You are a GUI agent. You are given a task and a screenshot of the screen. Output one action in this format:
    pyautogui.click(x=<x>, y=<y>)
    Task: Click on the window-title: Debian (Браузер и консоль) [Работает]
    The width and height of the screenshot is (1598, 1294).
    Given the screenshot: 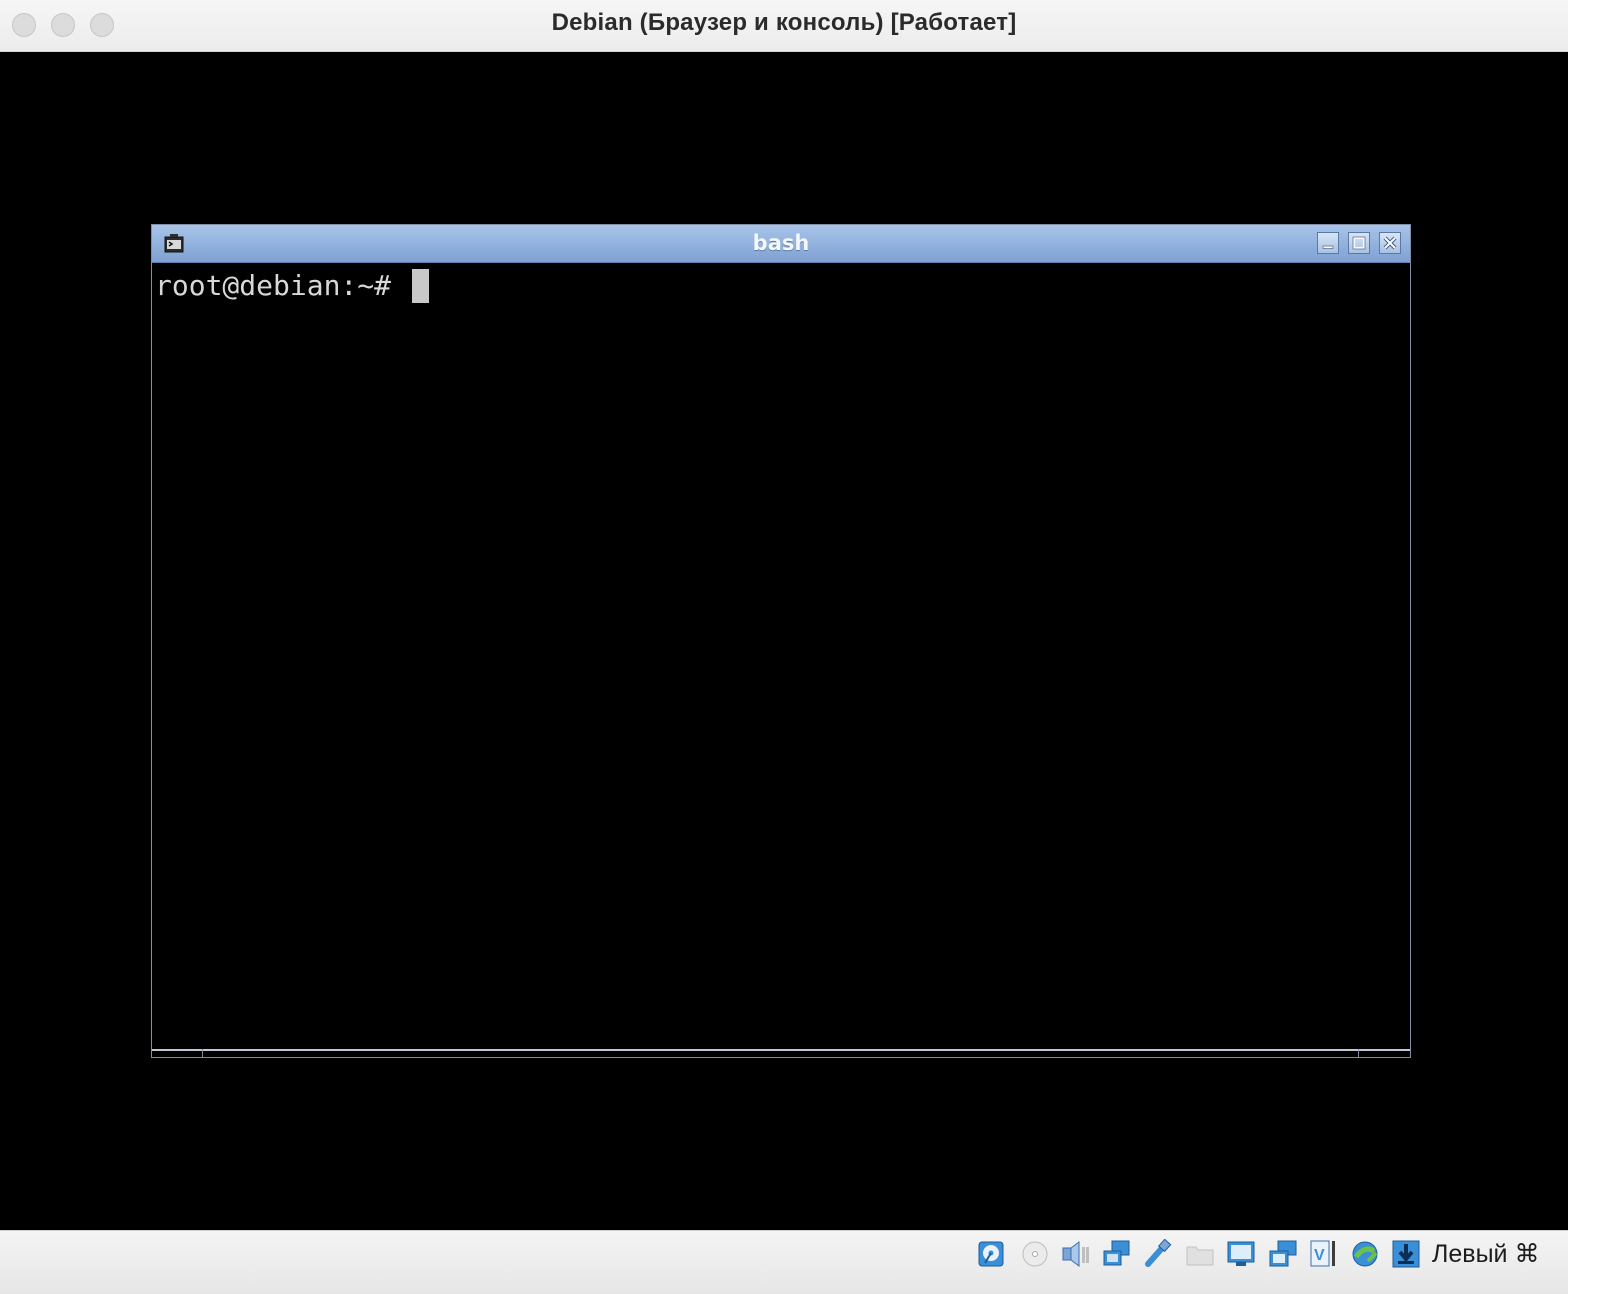 What is the action you would take?
    pyautogui.click(x=784, y=22)
    